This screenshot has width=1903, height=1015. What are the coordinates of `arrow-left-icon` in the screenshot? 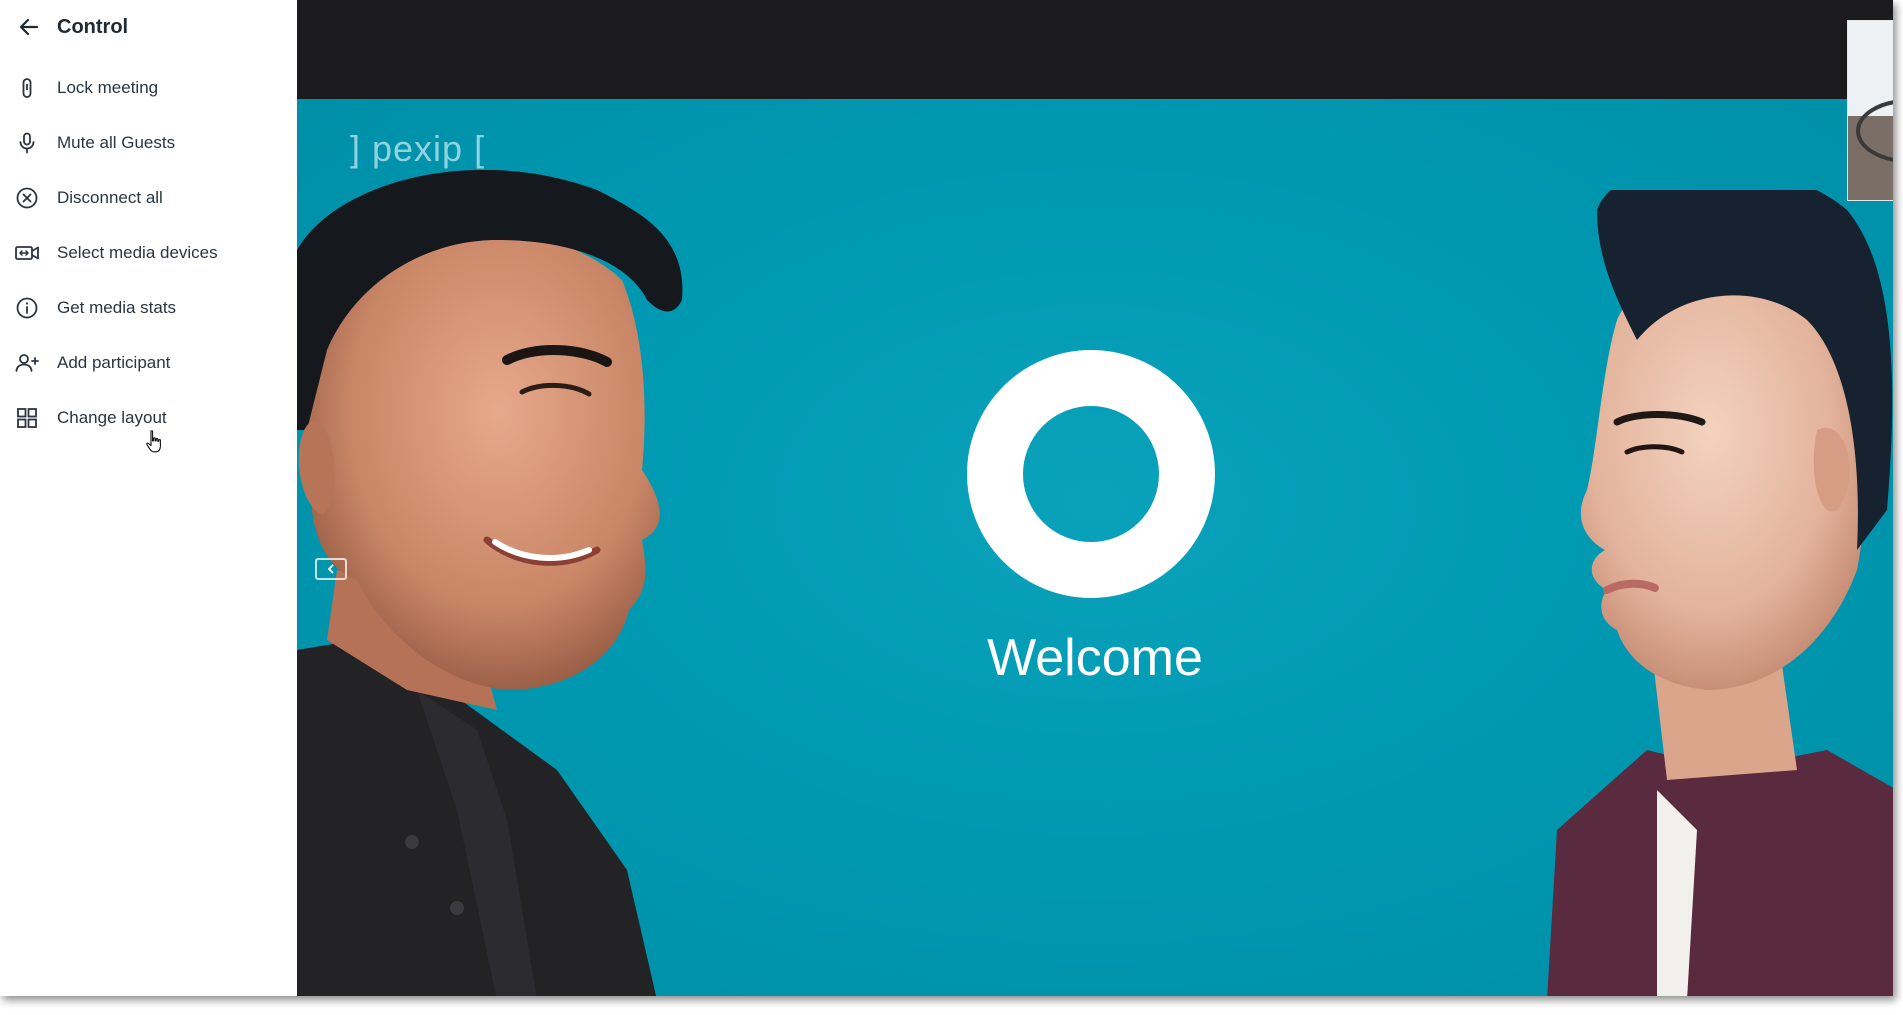 It's located at (29, 27).